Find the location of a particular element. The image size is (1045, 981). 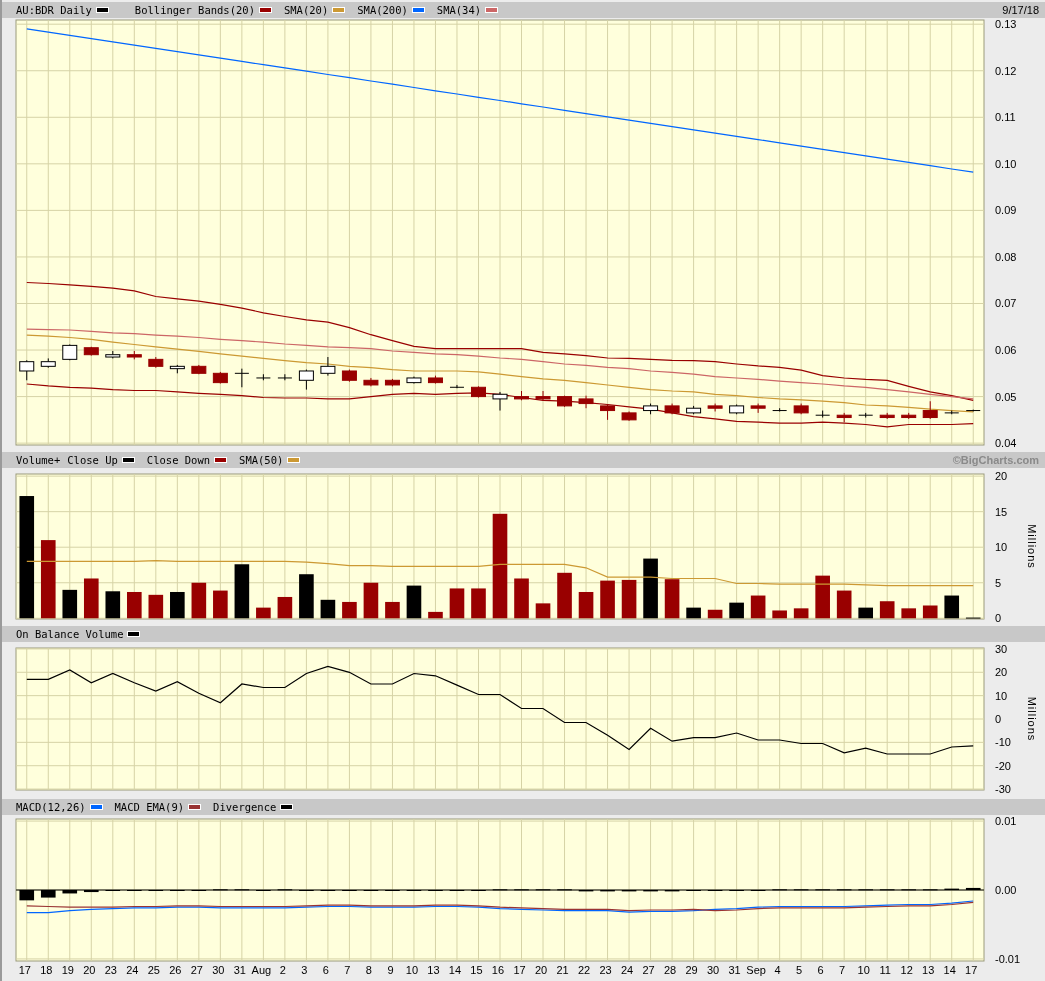

date-label: 3 is located at coordinates (304, 970).